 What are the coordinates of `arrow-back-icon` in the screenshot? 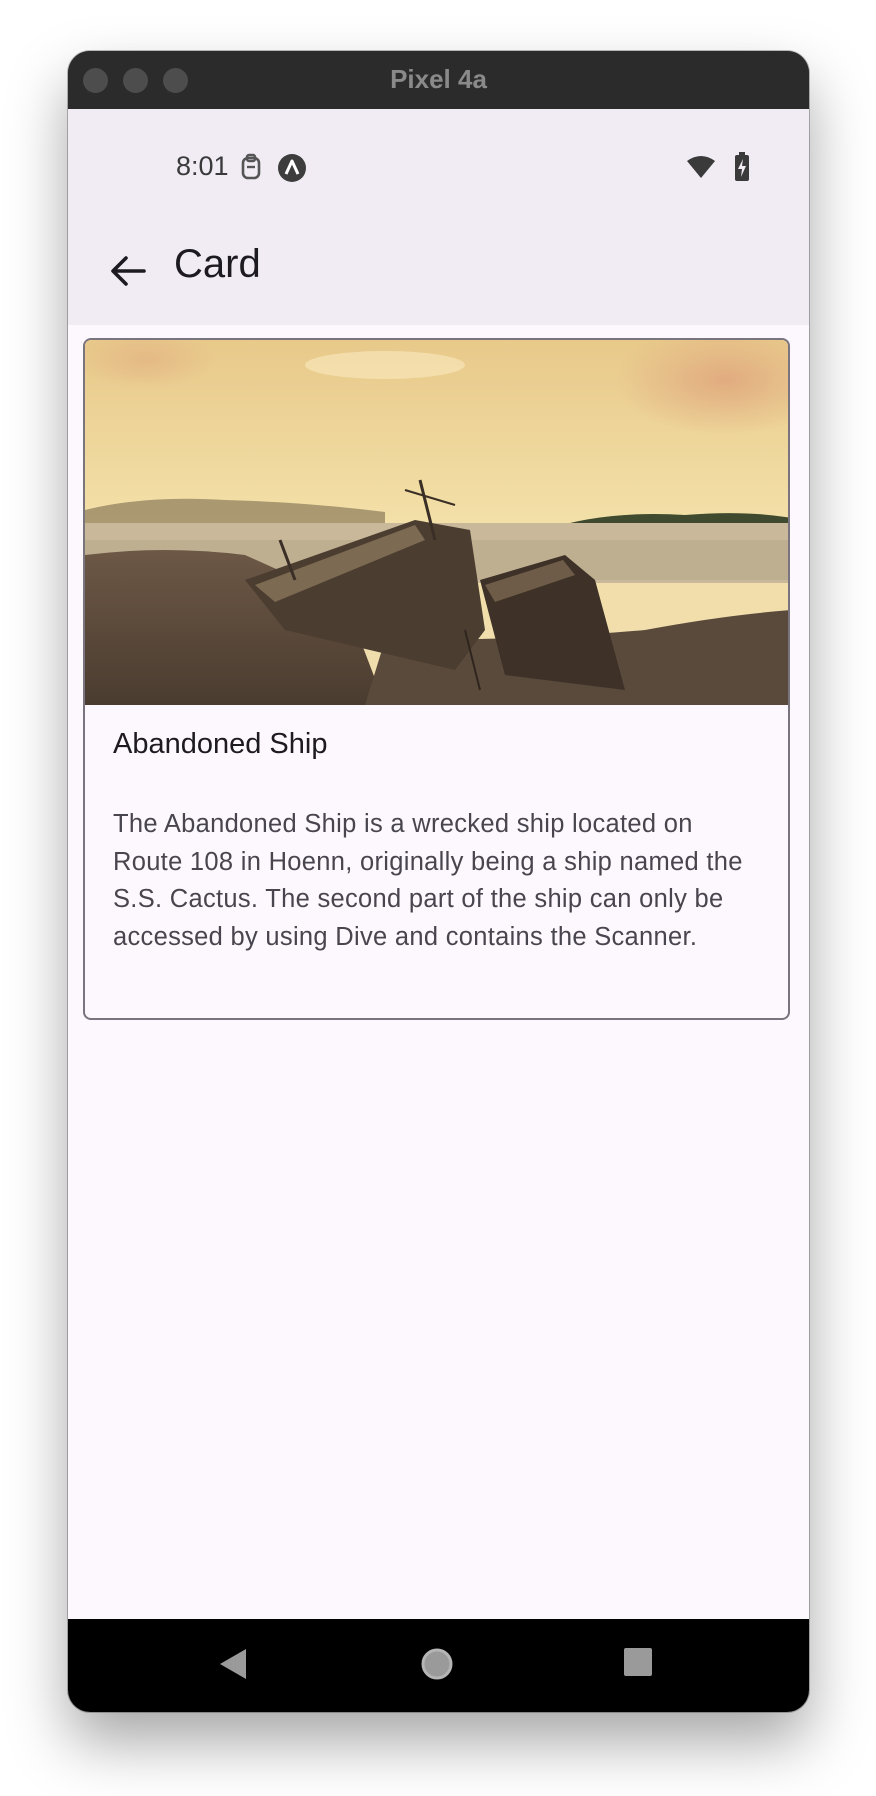 It's located at (128, 271).